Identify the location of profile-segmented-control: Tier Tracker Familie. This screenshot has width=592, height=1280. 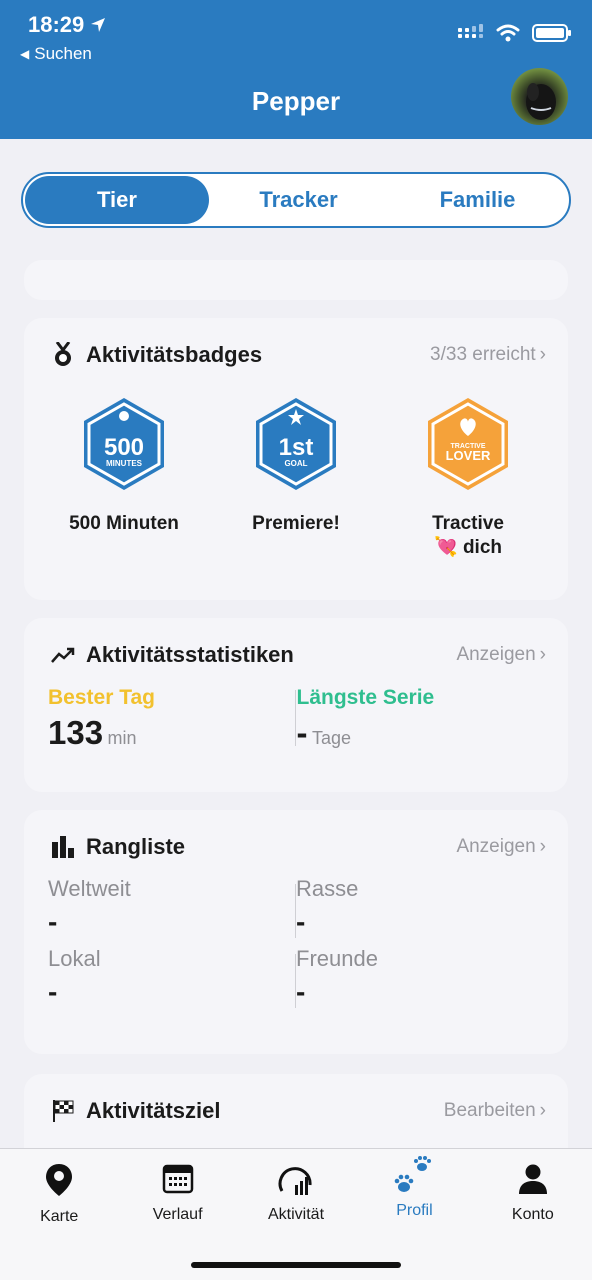
(296, 200).